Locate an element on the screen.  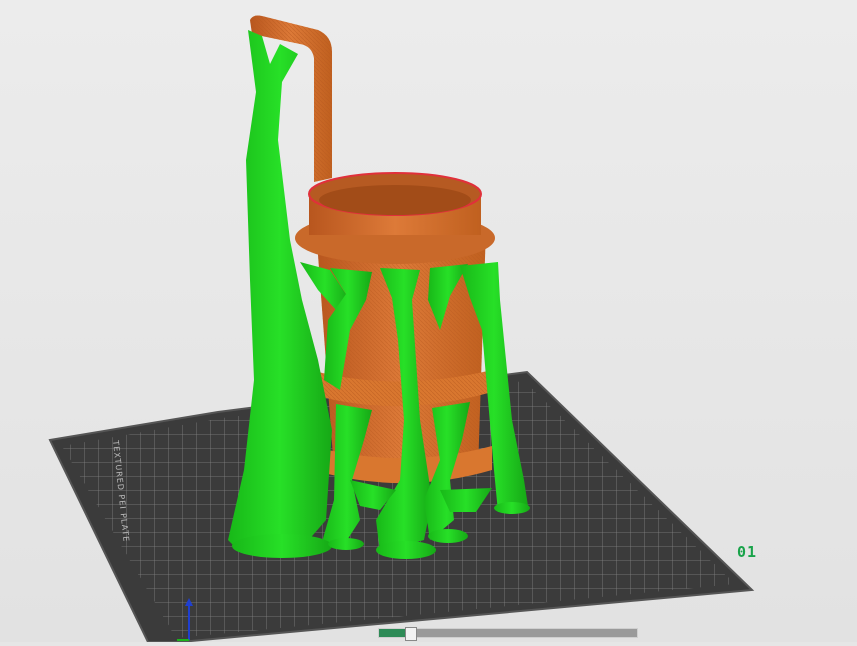
axis-gizmo-icon is located at coordinates (190, 620).